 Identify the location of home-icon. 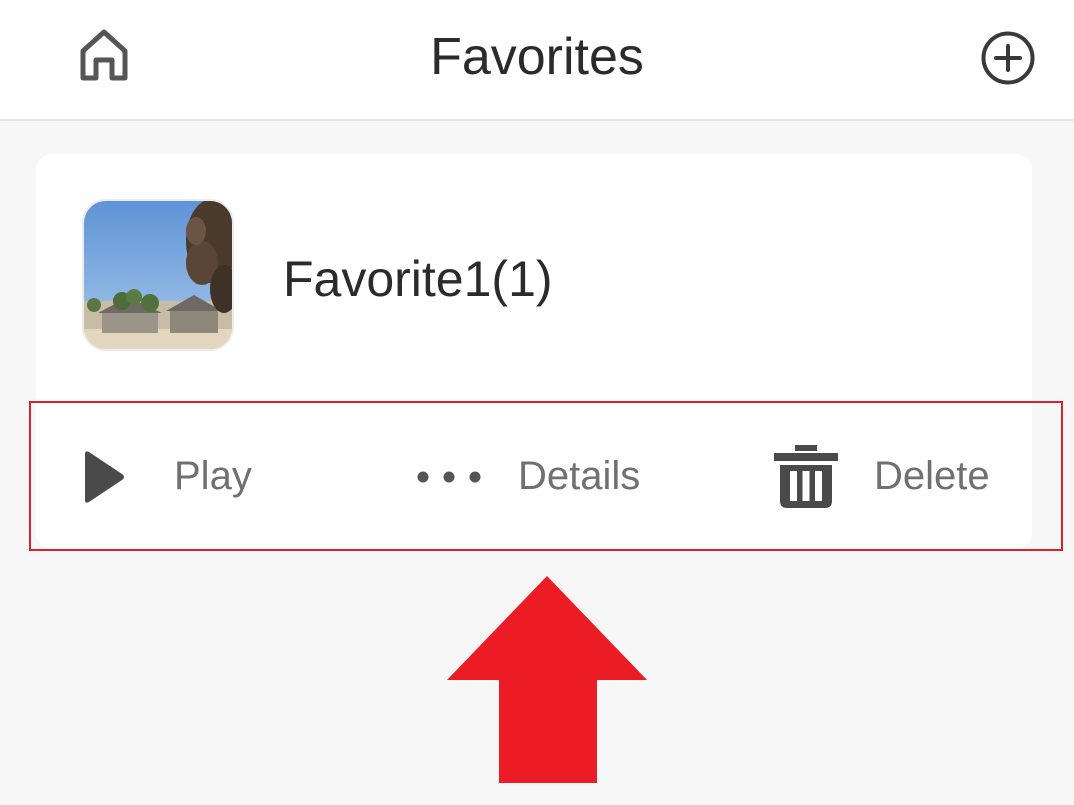
(104, 55).